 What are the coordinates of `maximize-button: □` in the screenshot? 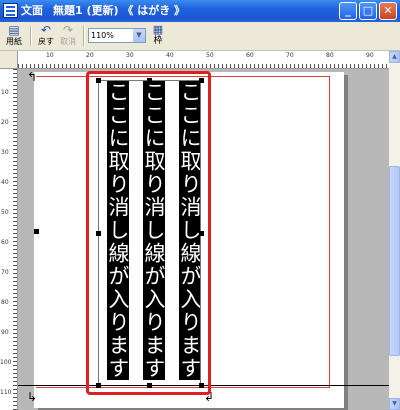 It's located at (368, 11).